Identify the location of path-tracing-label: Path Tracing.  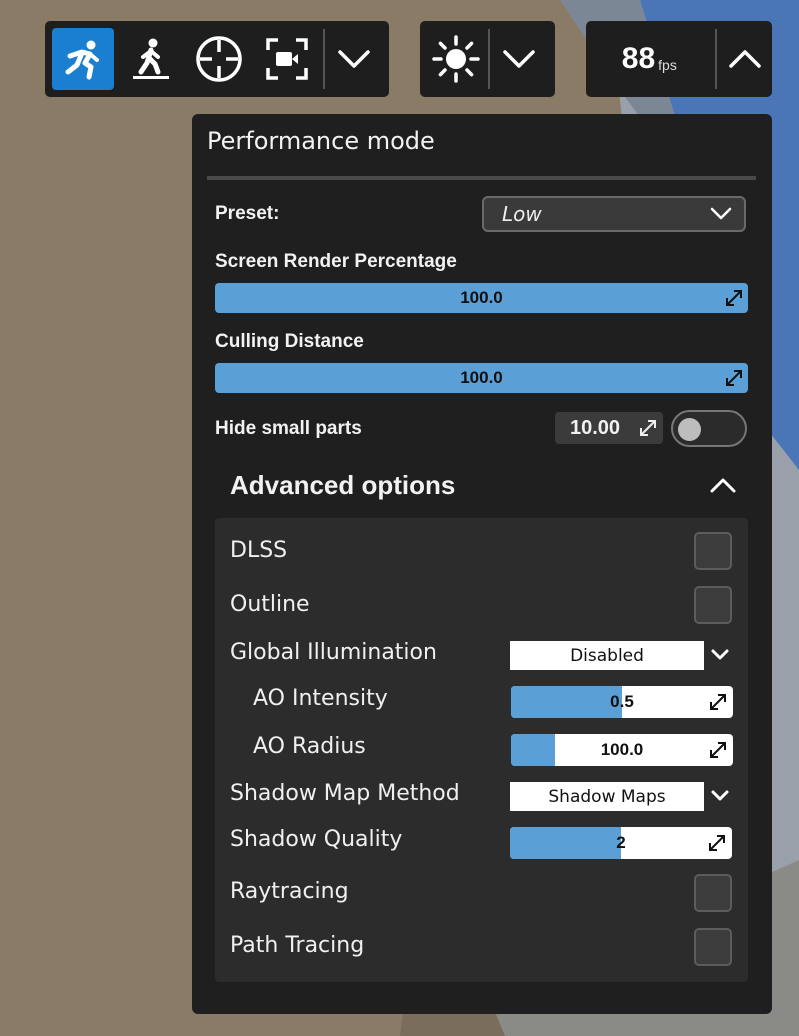
(297, 945).